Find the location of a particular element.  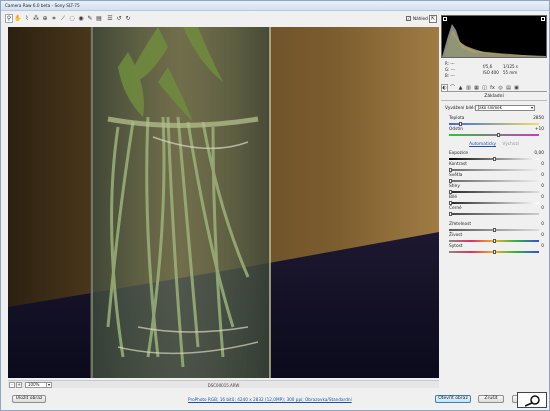

contrast-slider is located at coordinates (494, 214).